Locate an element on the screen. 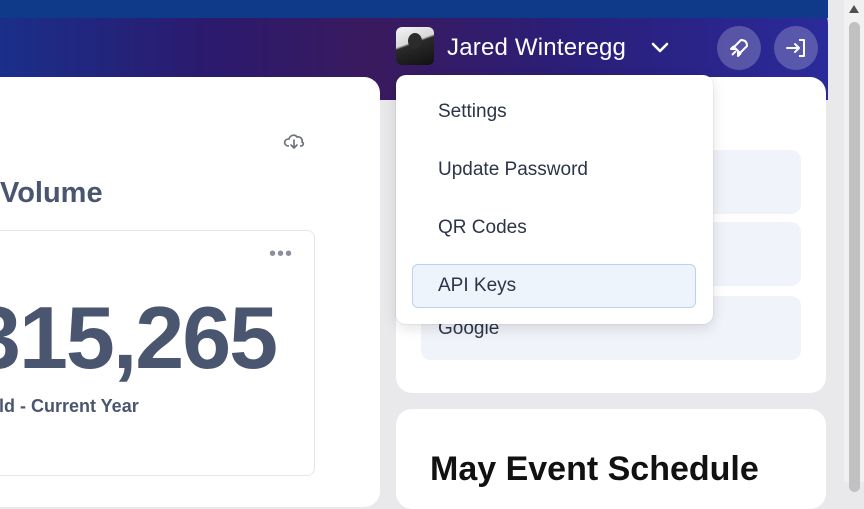 This screenshot has height=509, width=864. scrollbar-thumb is located at coordinates (854, 257).